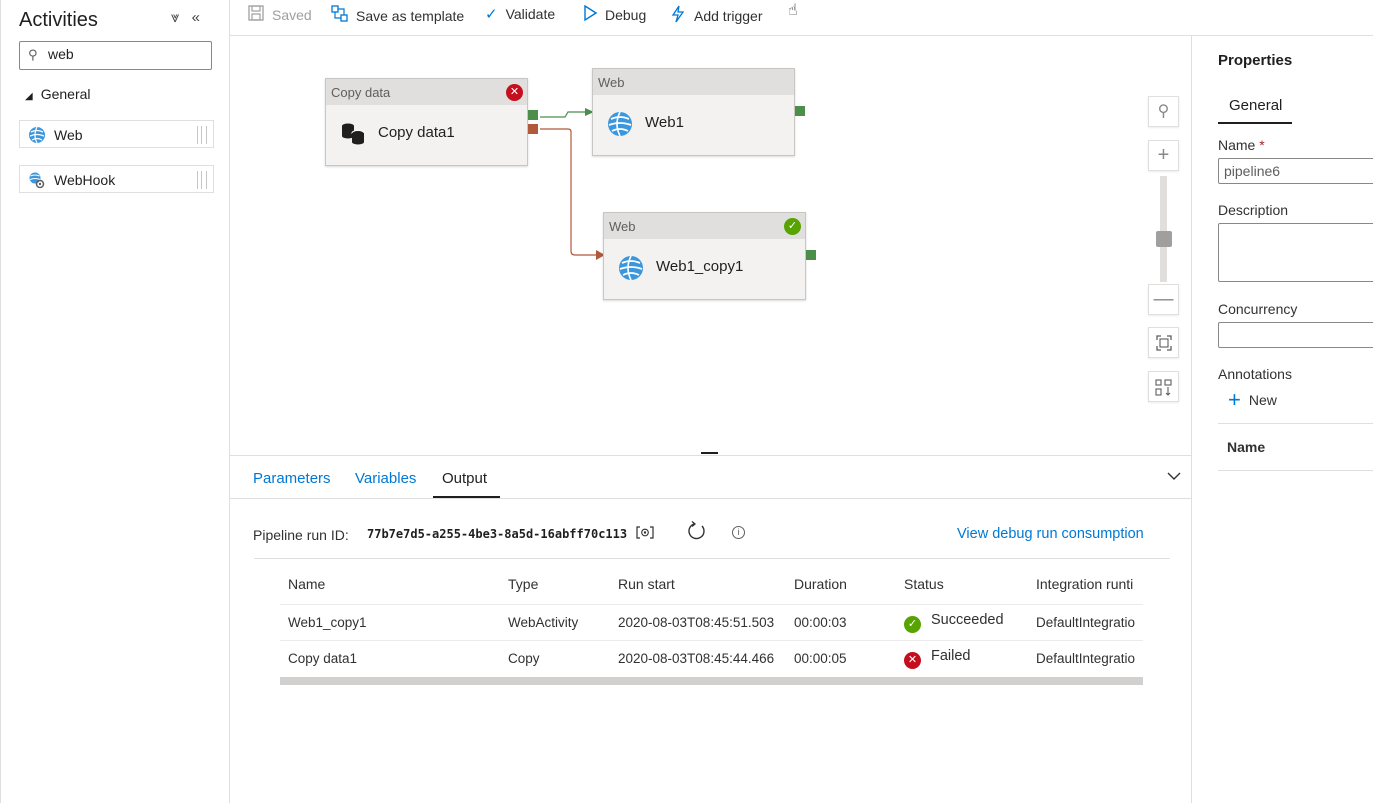 The image size is (1373, 803). I want to click on view-debug-consumption-link: View debug run consumption, so click(1050, 534).